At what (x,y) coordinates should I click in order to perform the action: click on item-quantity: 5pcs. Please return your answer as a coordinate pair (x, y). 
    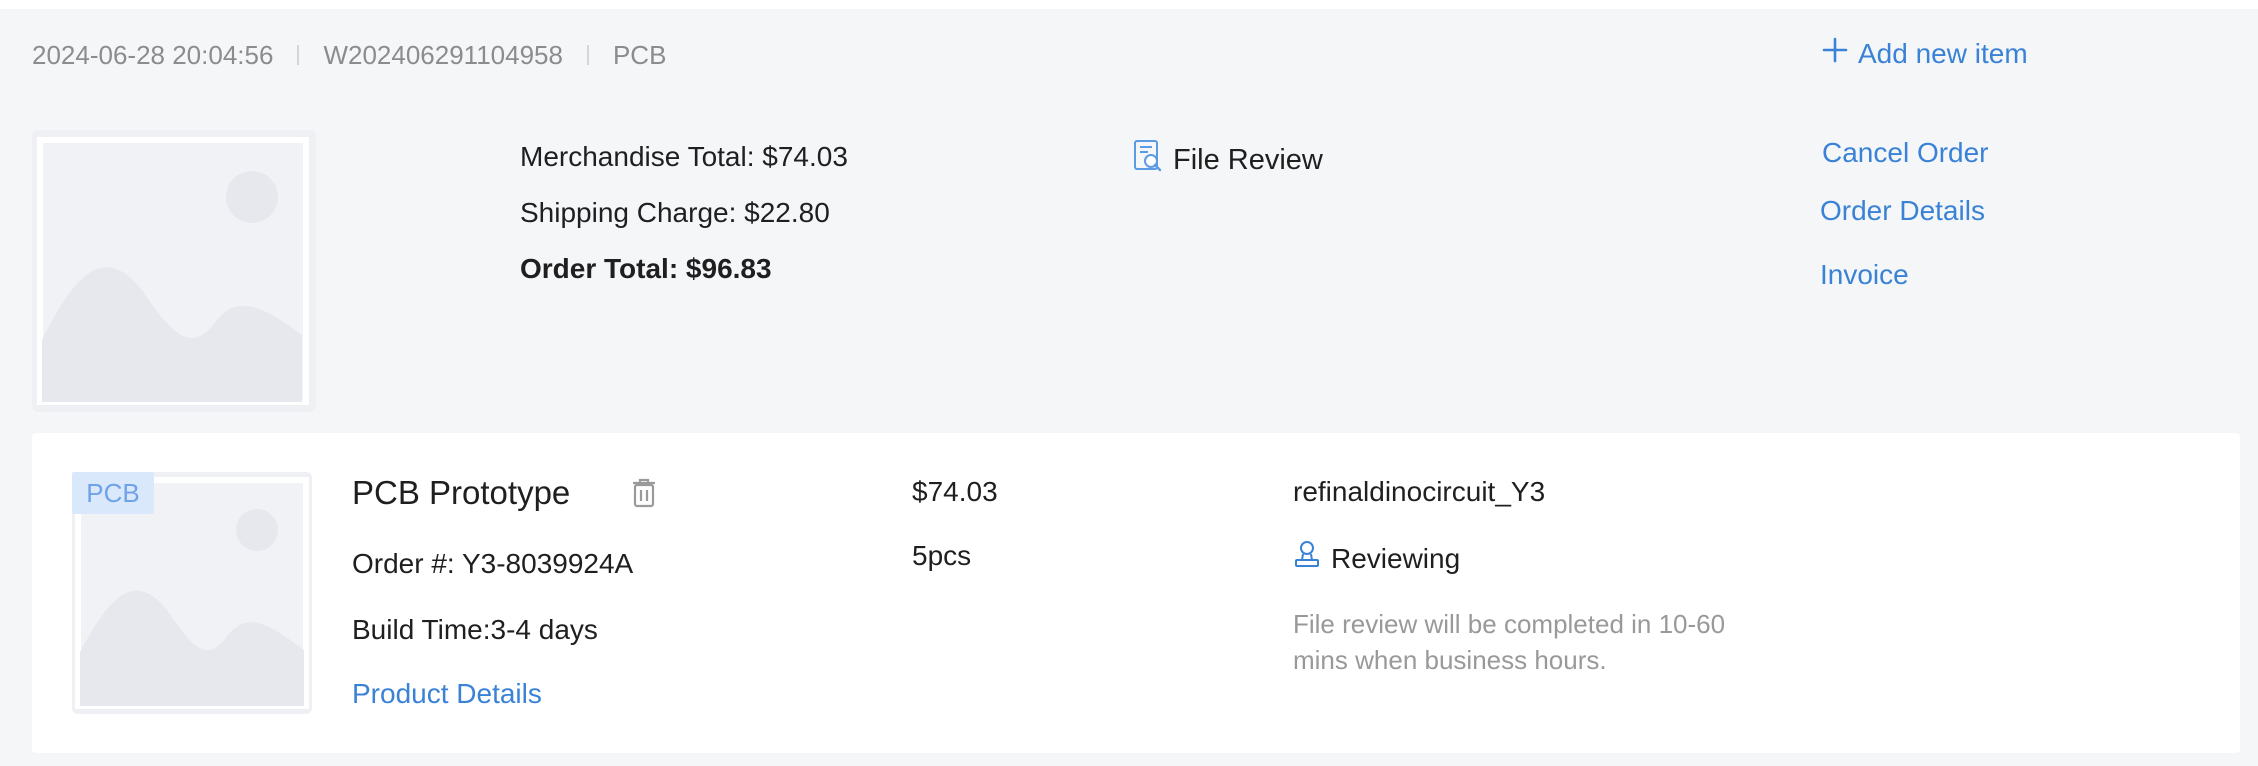
    Looking at the image, I should click on (942, 555).